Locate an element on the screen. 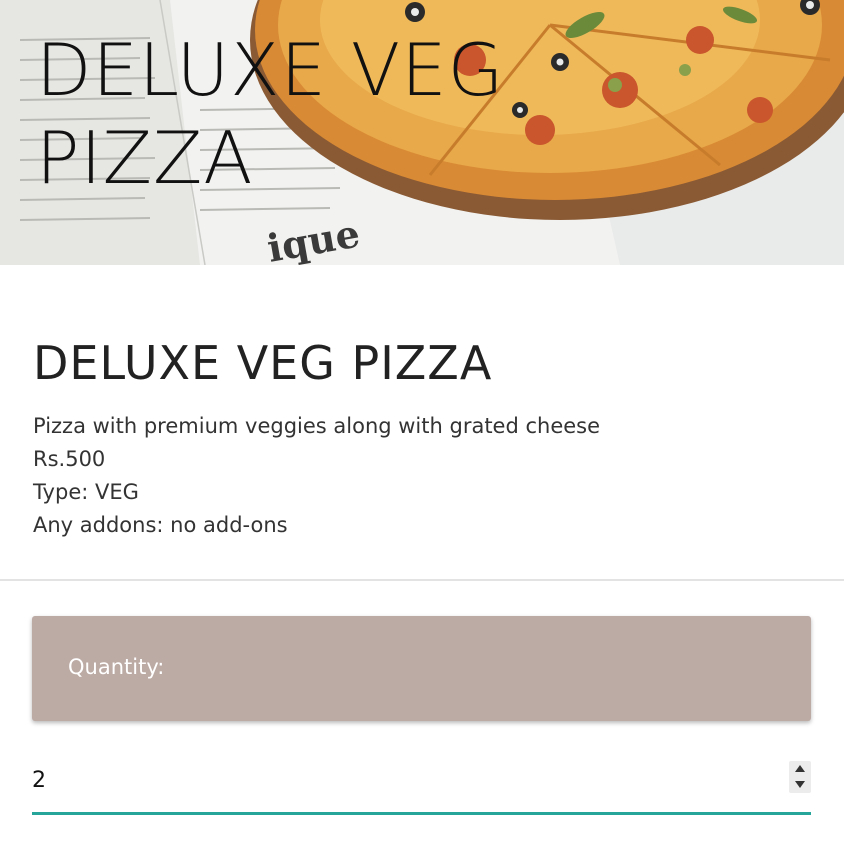  product-addons: Any addons: no add-ons is located at coordinates (160, 525).